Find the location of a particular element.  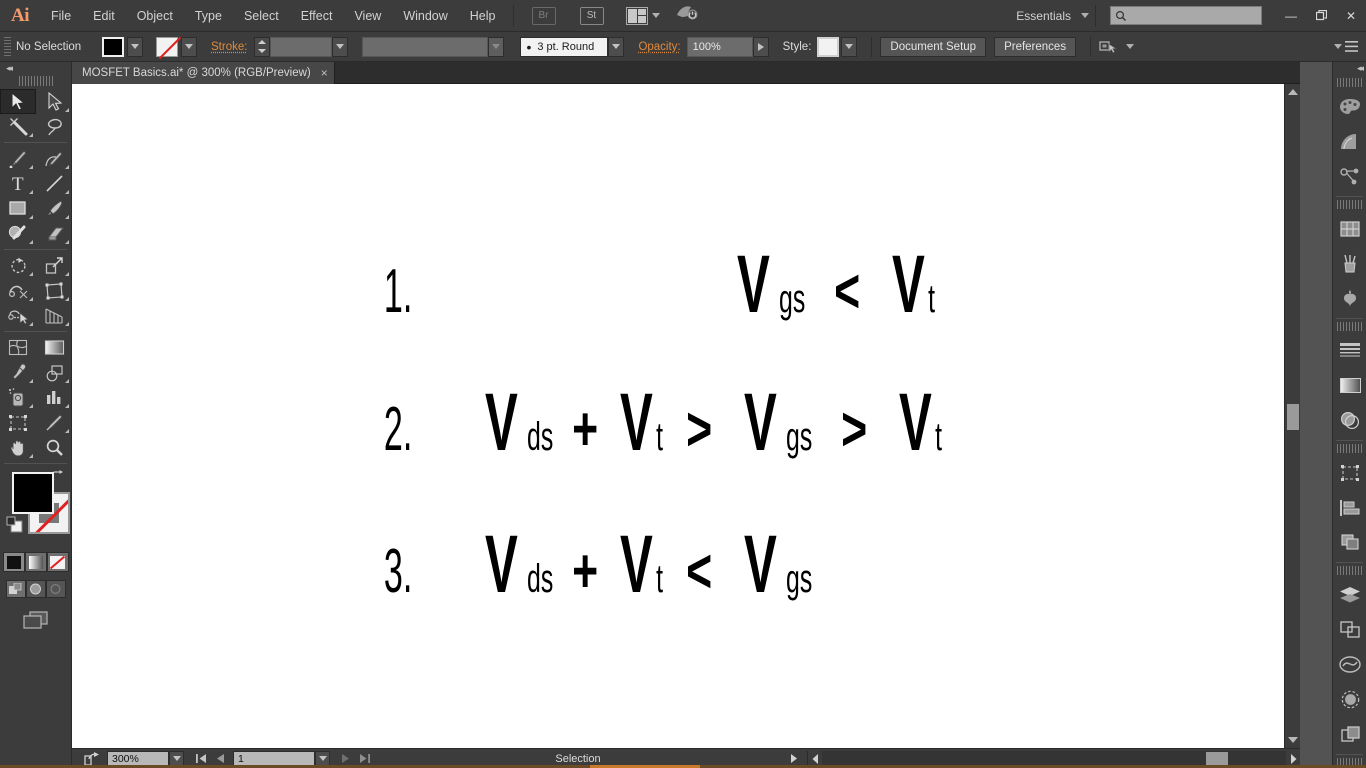

opacity-label: Opacity: is located at coordinates (659, 47).